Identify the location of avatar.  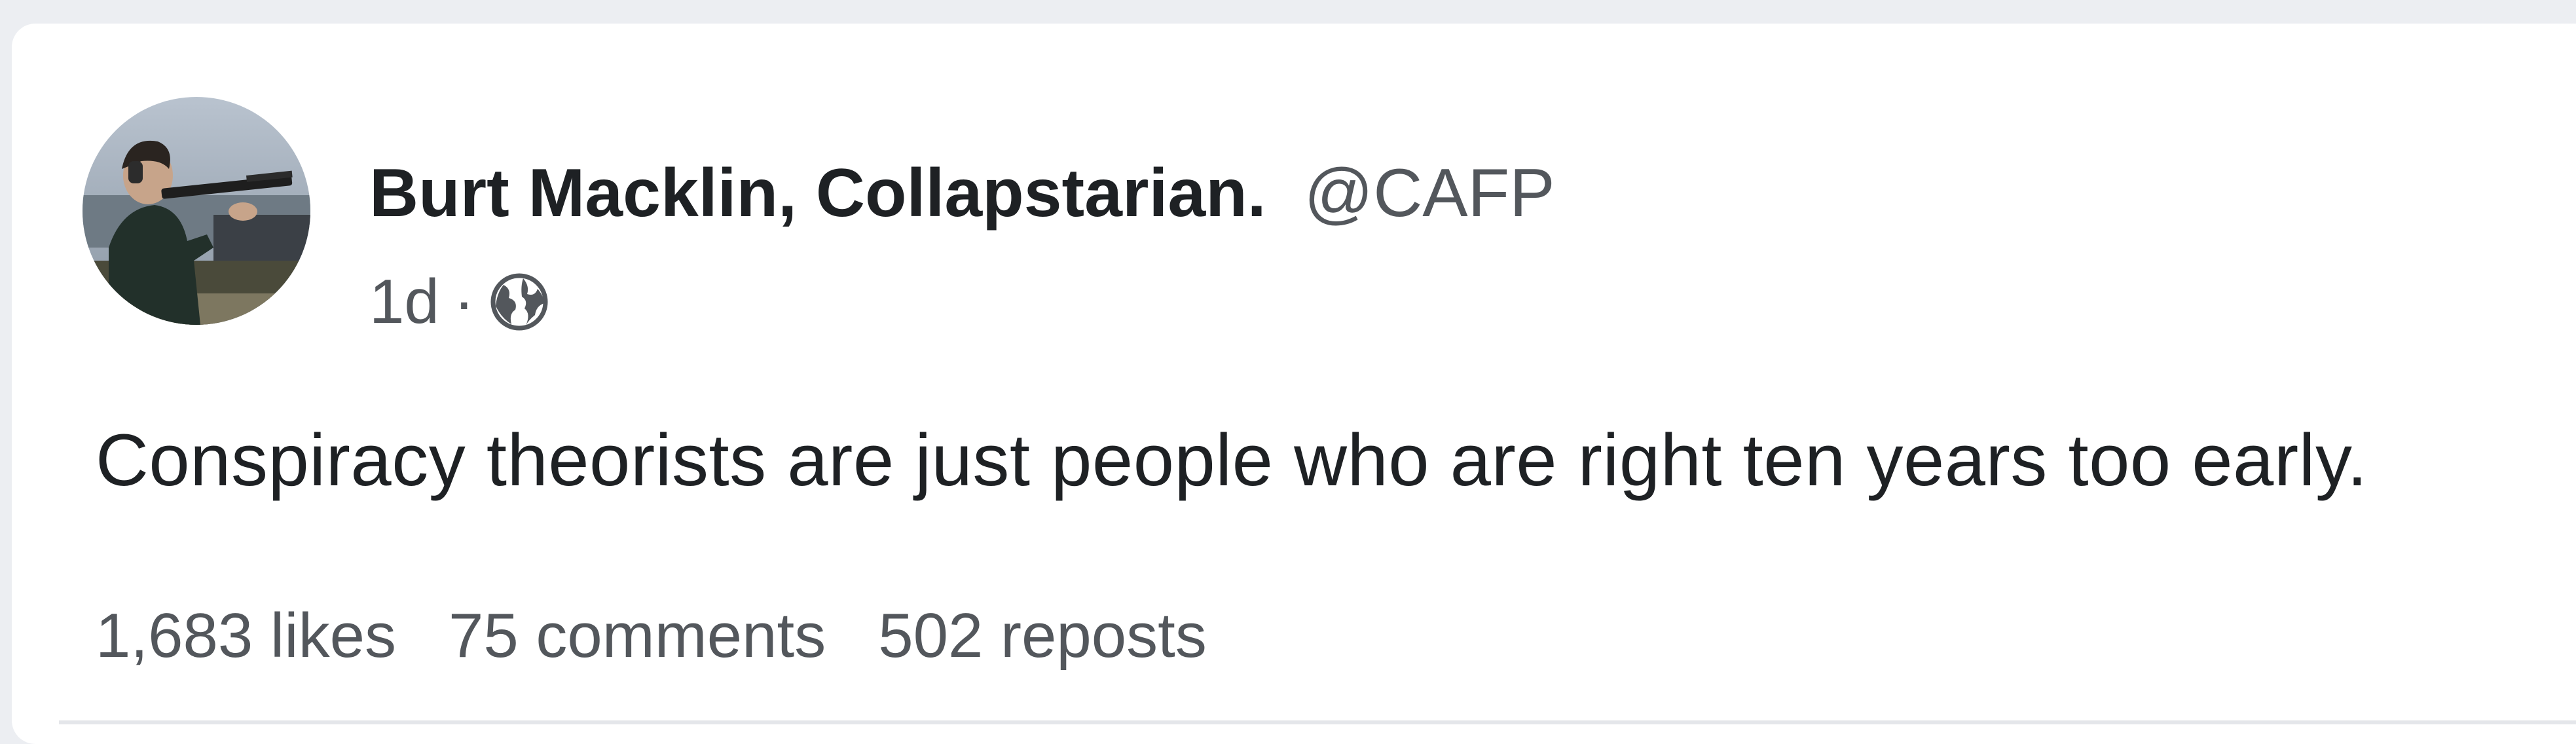
(196, 211).